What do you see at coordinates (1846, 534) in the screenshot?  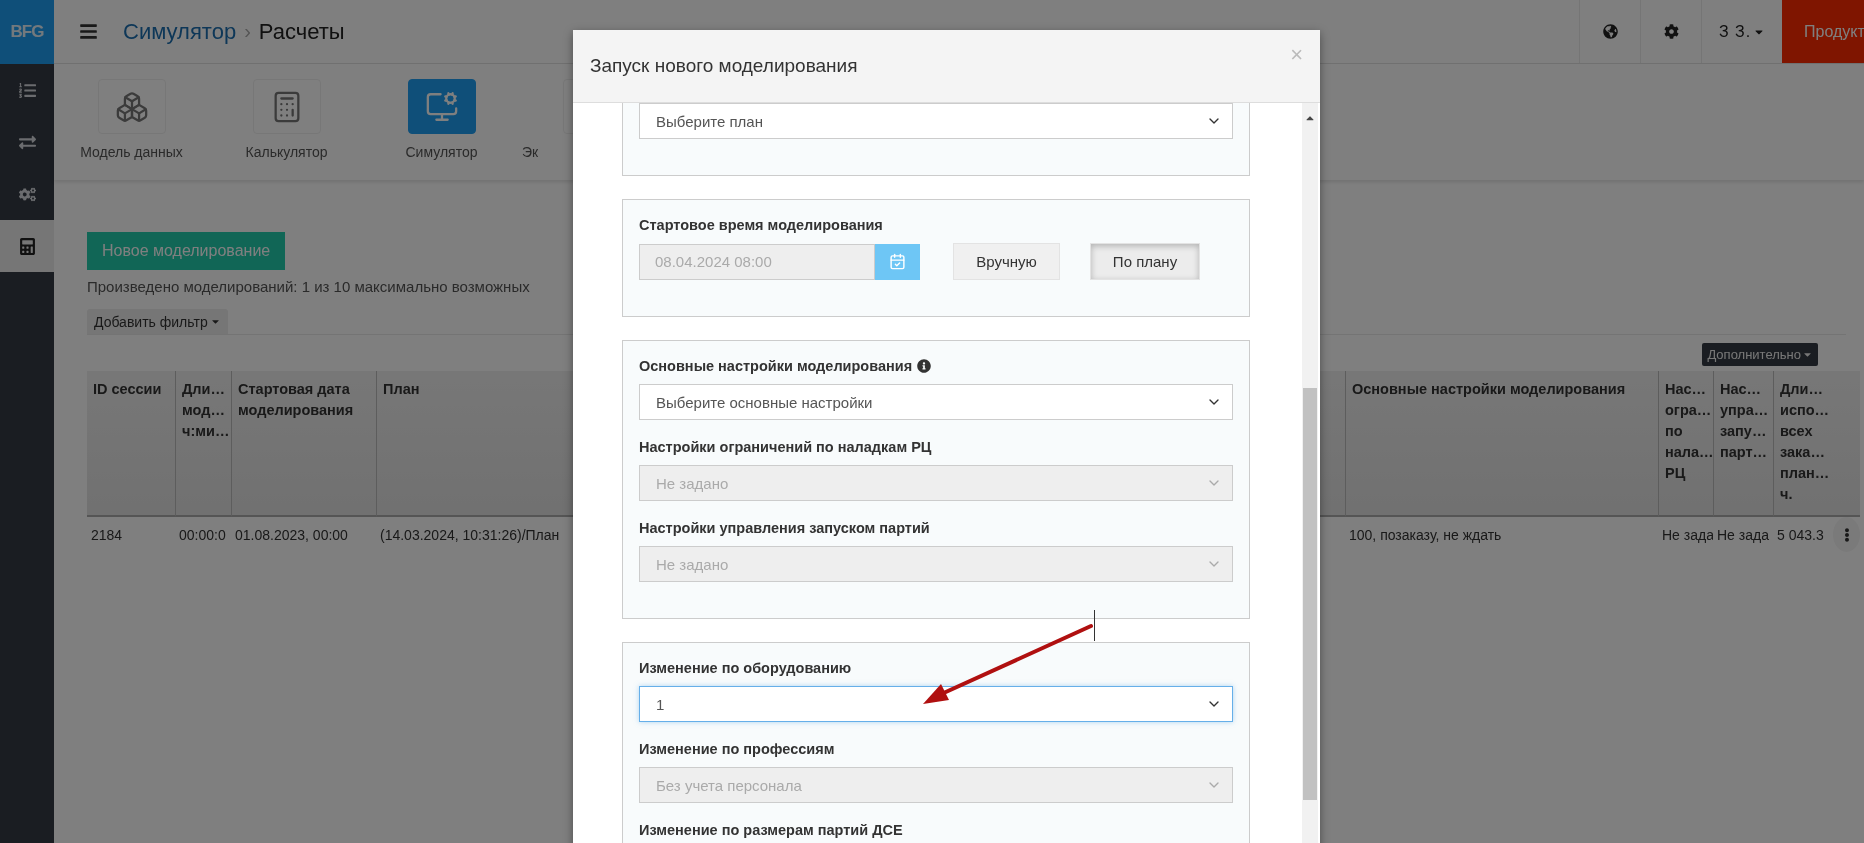 I see `kebab-menu-icon` at bounding box center [1846, 534].